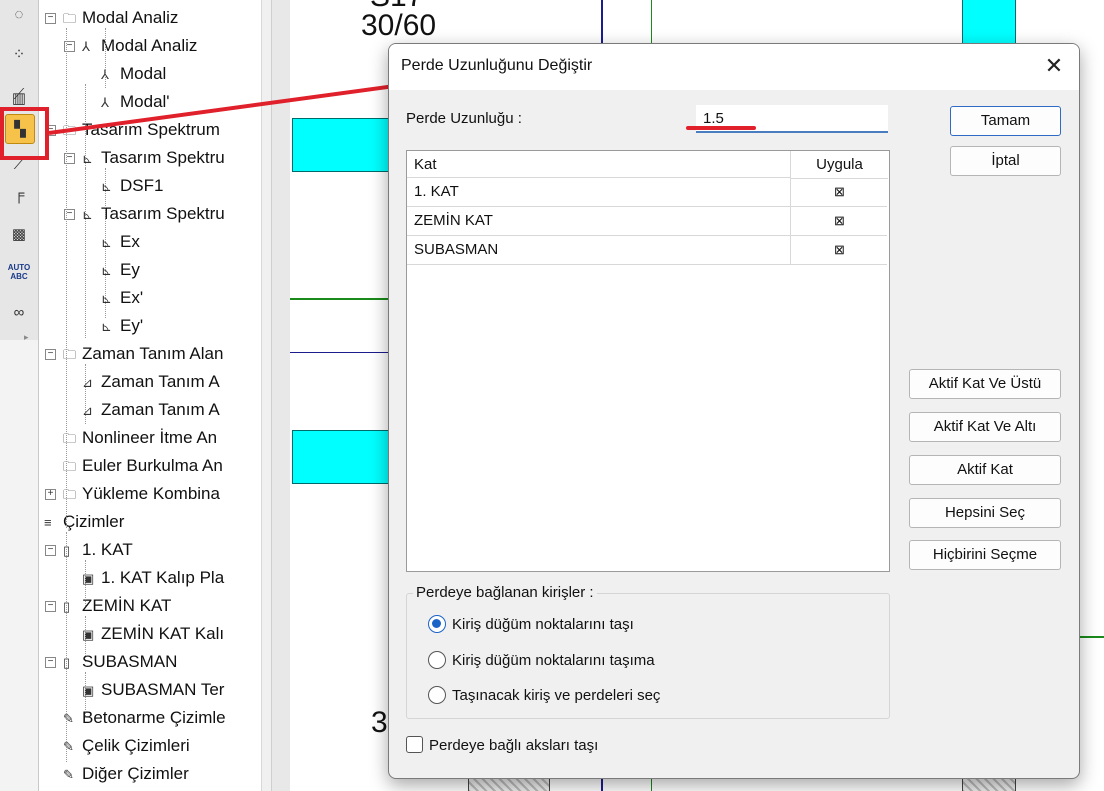  Describe the element at coordinates (1054, 67) in the screenshot. I see `close-icon: ✕` at that location.